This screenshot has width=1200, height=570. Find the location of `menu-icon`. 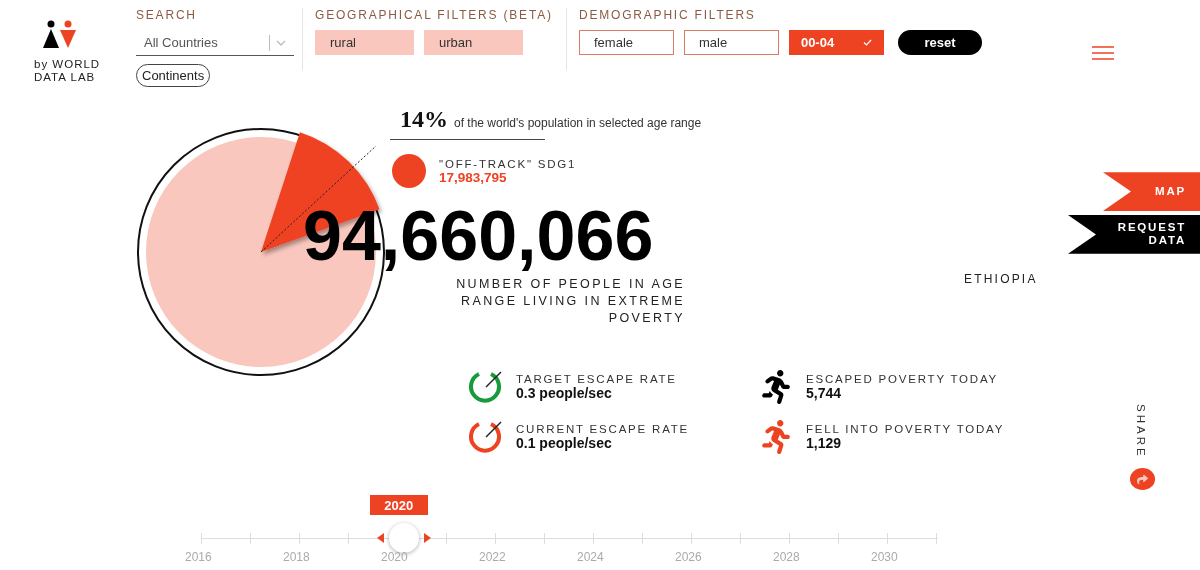

menu-icon is located at coordinates (1103, 53).